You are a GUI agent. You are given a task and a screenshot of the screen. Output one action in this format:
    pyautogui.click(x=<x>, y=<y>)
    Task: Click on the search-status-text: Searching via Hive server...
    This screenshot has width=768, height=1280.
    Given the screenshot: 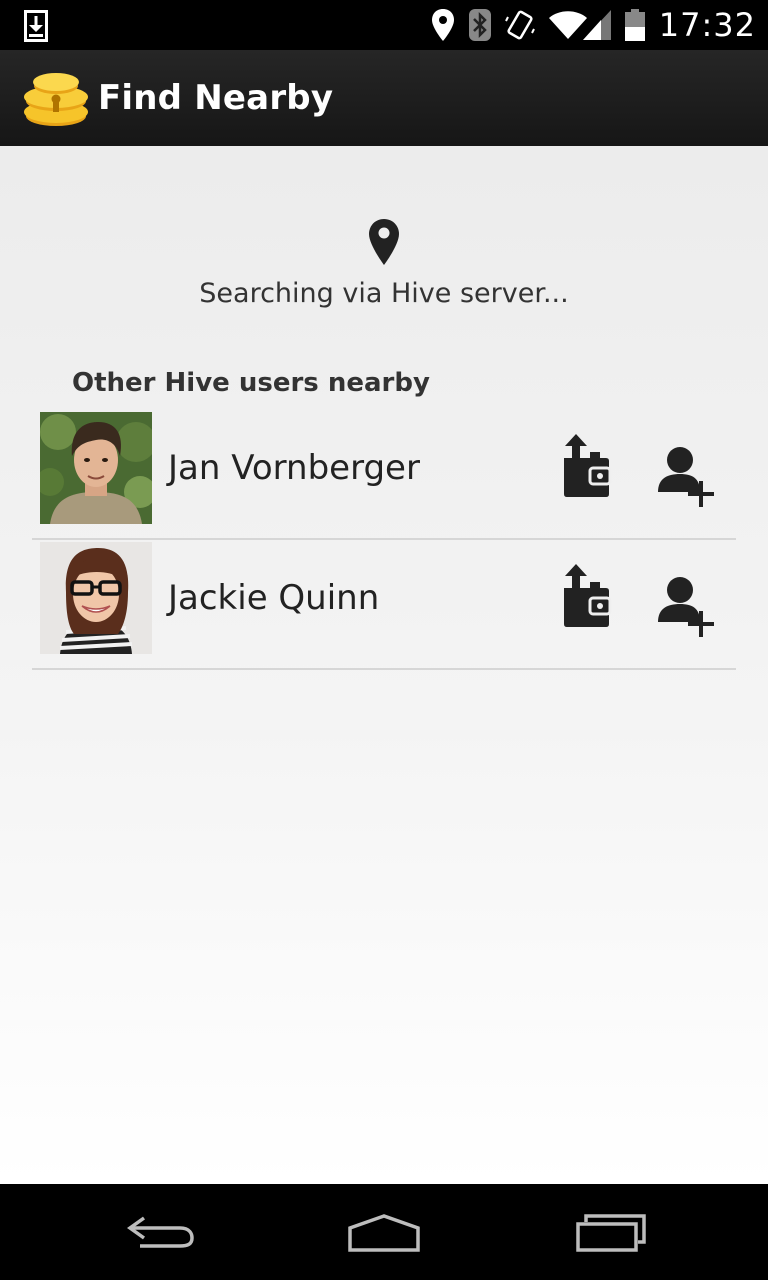 What is the action you would take?
    pyautogui.click(x=384, y=293)
    